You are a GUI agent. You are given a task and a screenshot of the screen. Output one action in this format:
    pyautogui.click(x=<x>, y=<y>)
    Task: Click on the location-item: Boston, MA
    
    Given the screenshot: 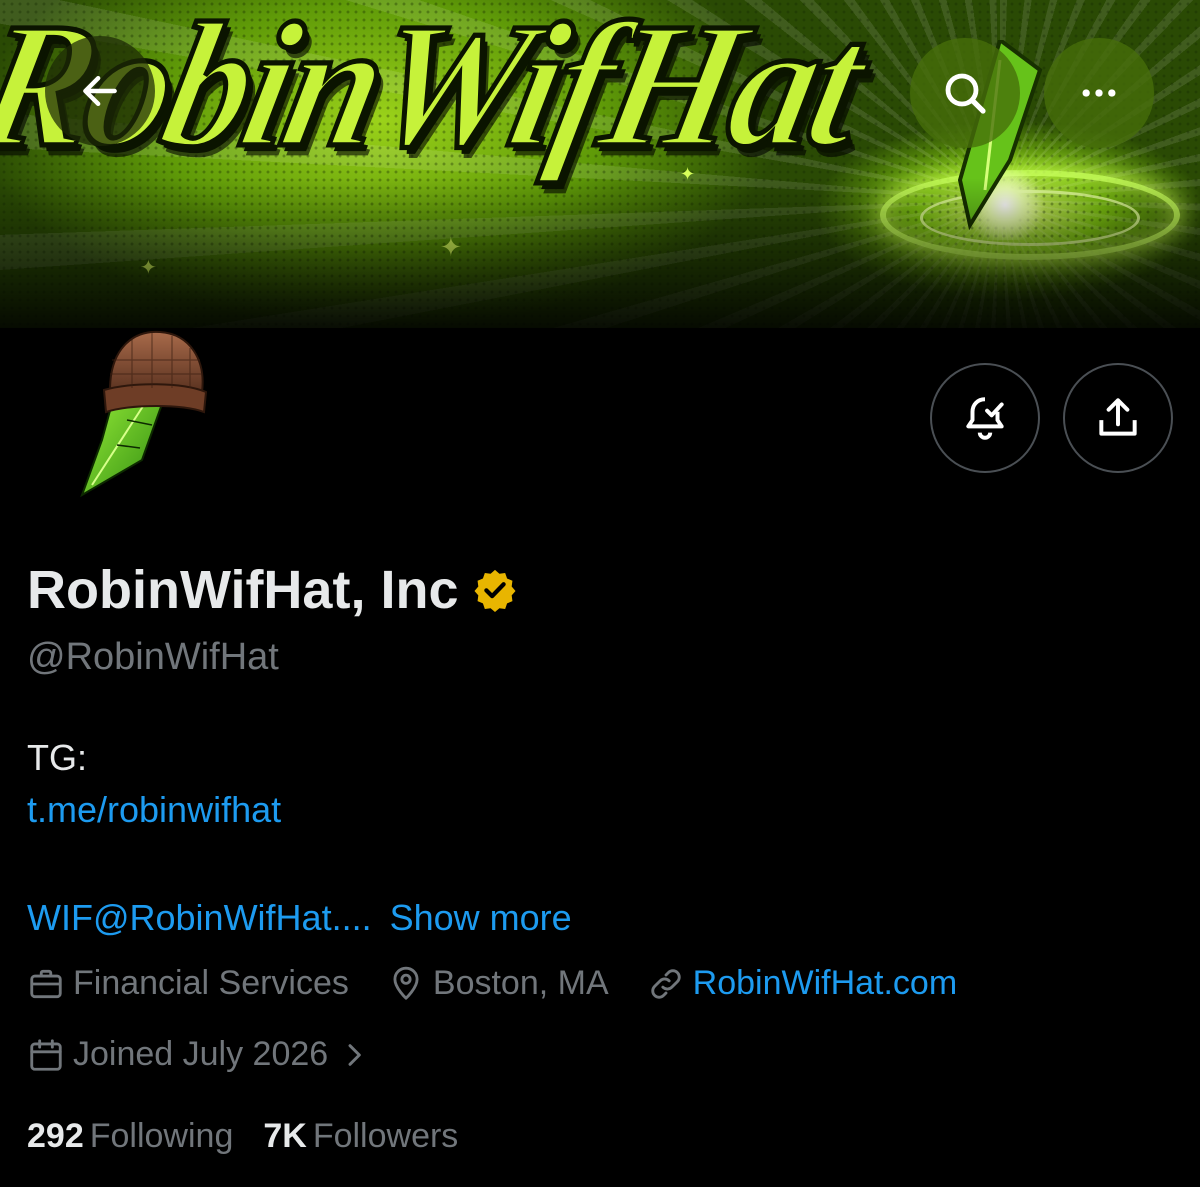 What is the action you would take?
    pyautogui.click(x=498, y=983)
    